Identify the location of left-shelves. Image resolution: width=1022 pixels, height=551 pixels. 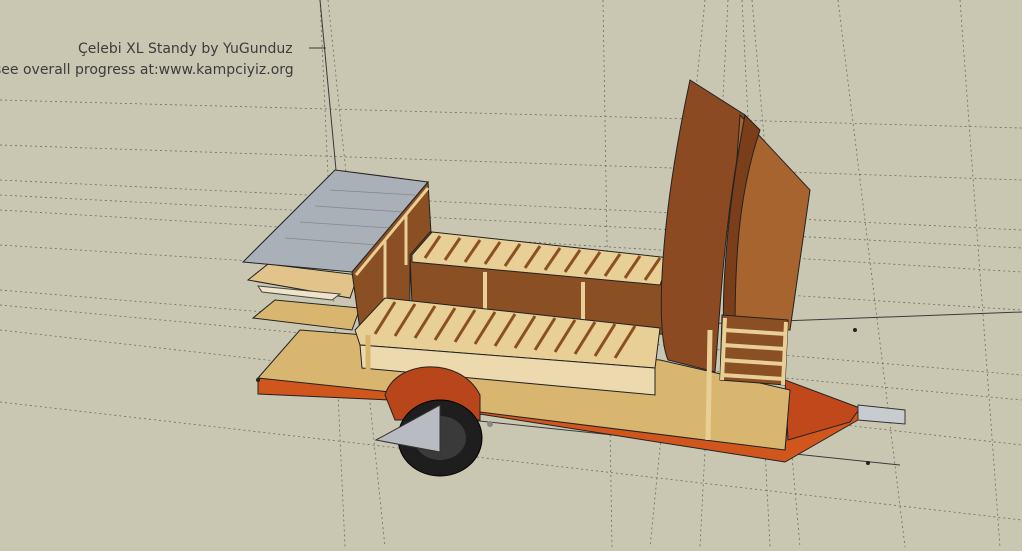
(303, 297).